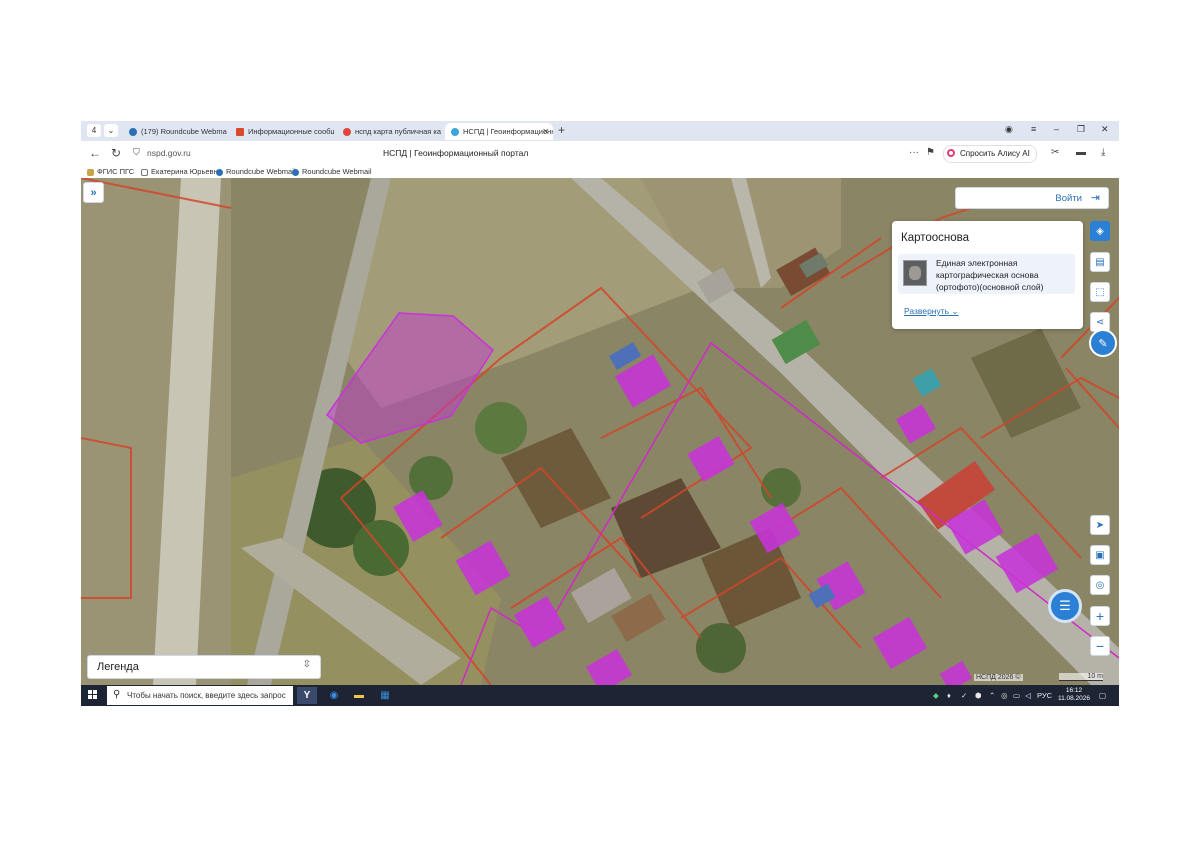 Image resolution: width=1200 pixels, height=849 pixels. I want to click on security-shield-icon: ⛉, so click(136, 152).